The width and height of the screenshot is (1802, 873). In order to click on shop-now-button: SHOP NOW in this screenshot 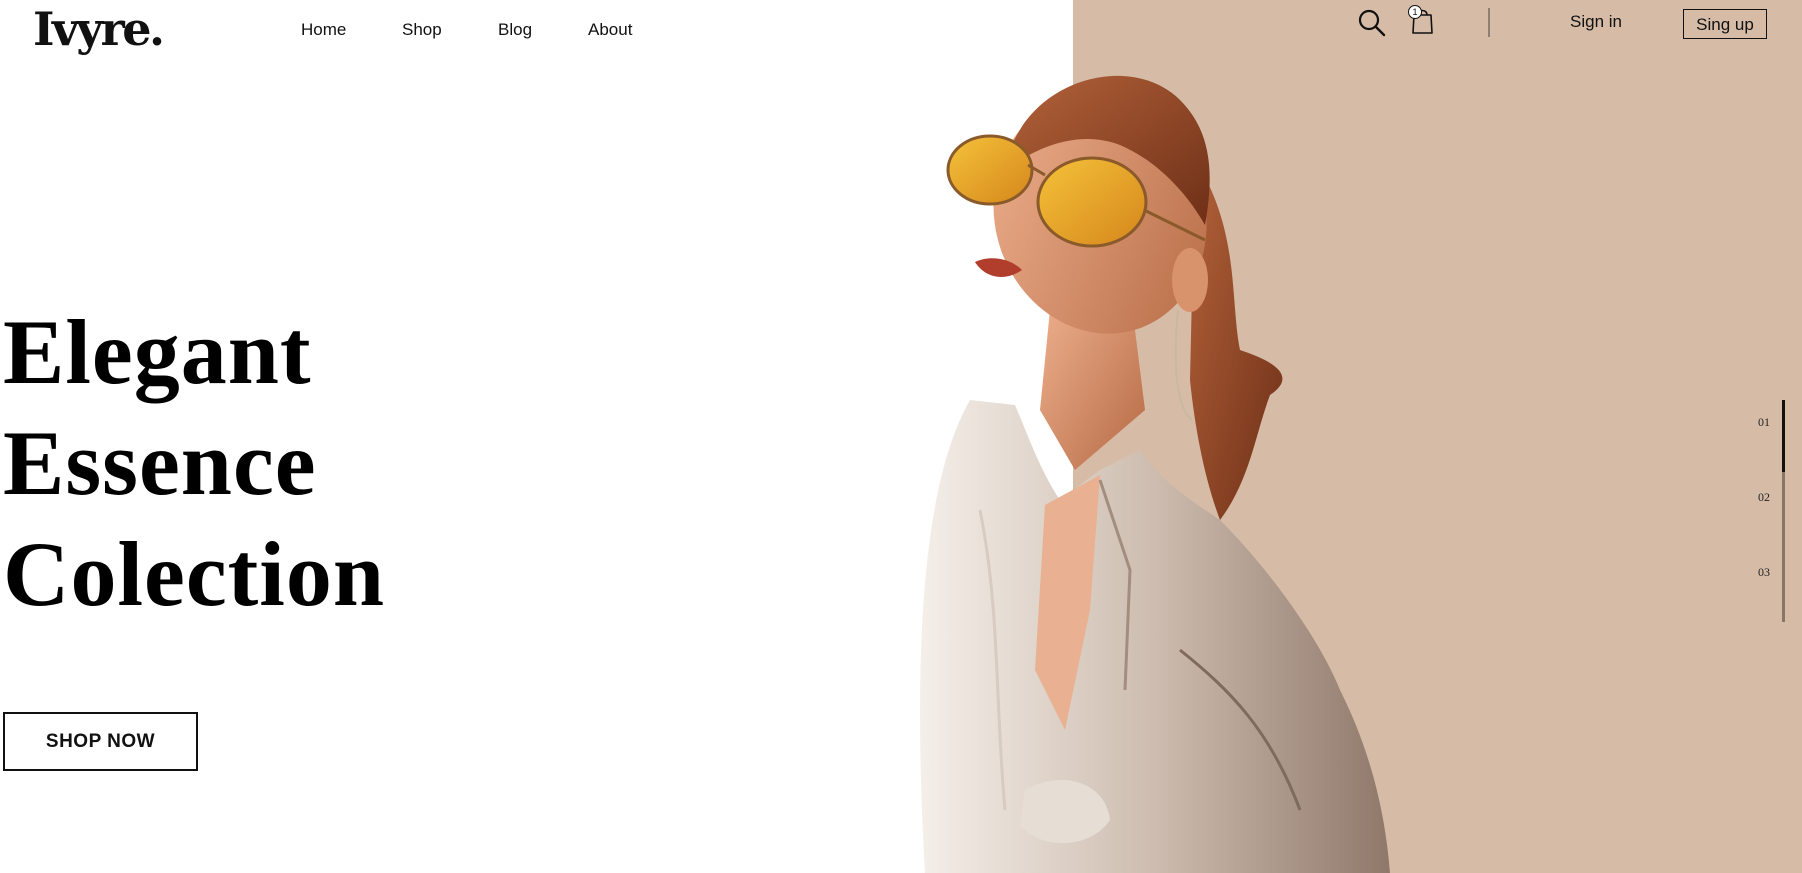, I will do `click(100, 741)`.